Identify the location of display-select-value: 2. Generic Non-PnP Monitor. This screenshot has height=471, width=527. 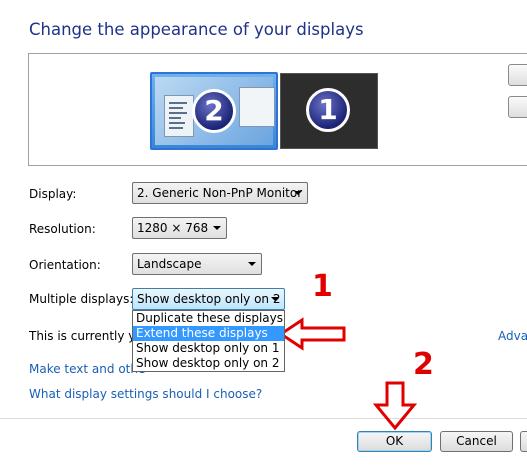
(220, 193).